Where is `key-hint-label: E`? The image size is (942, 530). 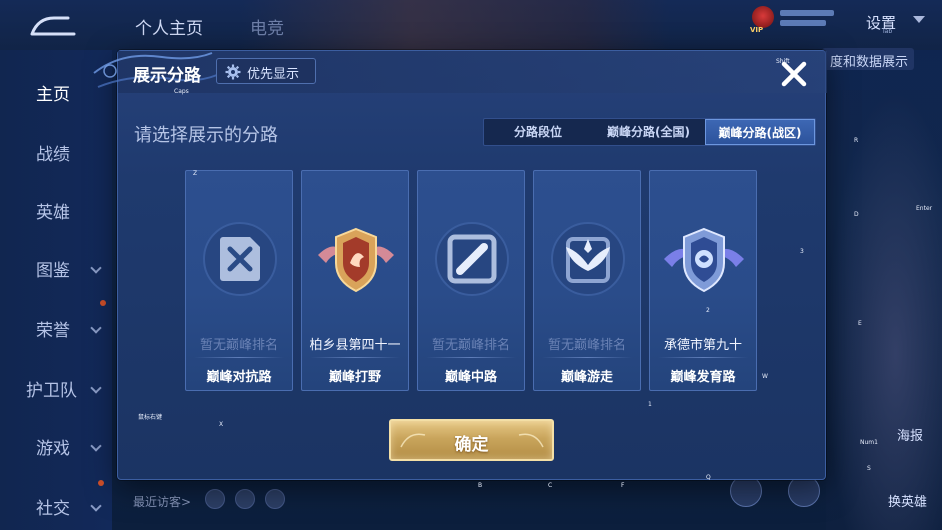
key-hint-label: E is located at coordinates (860, 323).